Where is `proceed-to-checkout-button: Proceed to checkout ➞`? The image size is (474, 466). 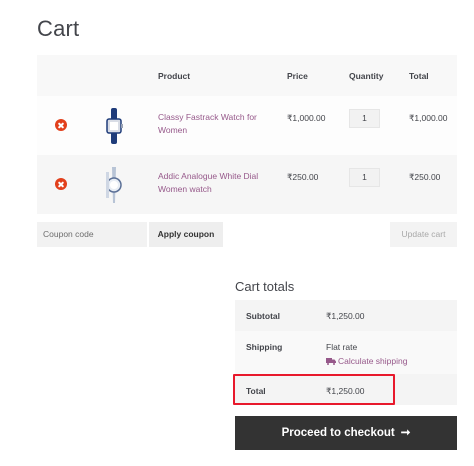
proceed-to-checkout-button: Proceed to checkout ➞ is located at coordinates (346, 433).